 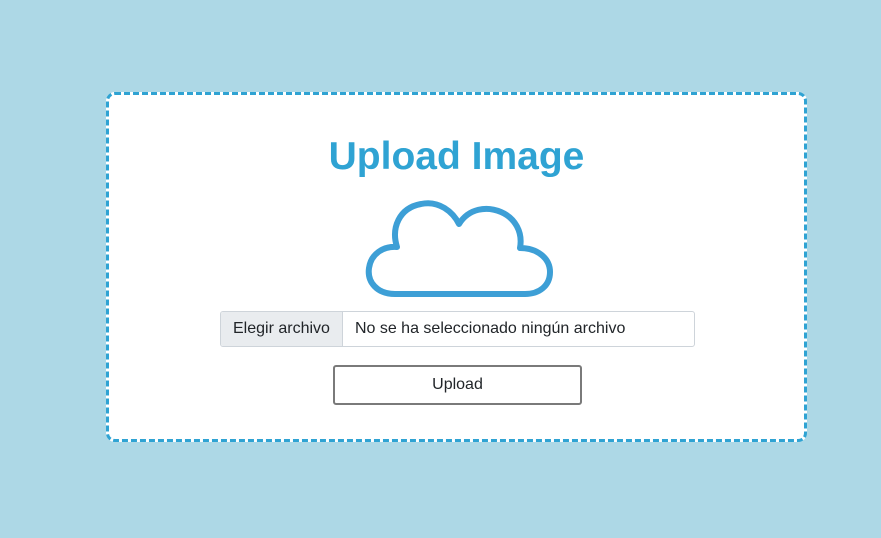 What do you see at coordinates (490, 328) in the screenshot?
I see `file-status-text: No se ha seleccionado ningún archivo` at bounding box center [490, 328].